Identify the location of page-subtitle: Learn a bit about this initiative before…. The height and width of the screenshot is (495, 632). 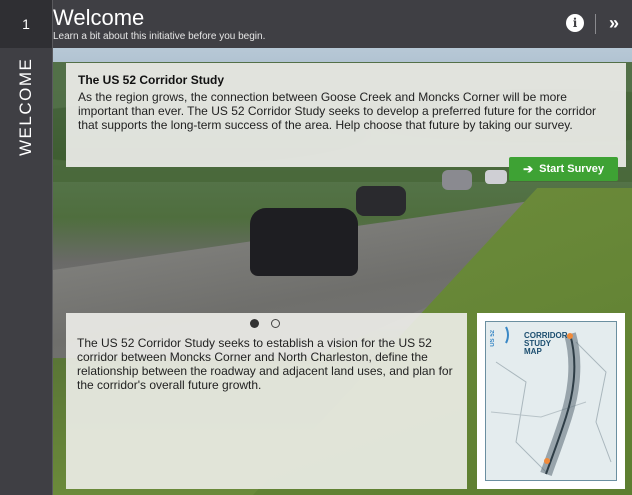
(159, 36).